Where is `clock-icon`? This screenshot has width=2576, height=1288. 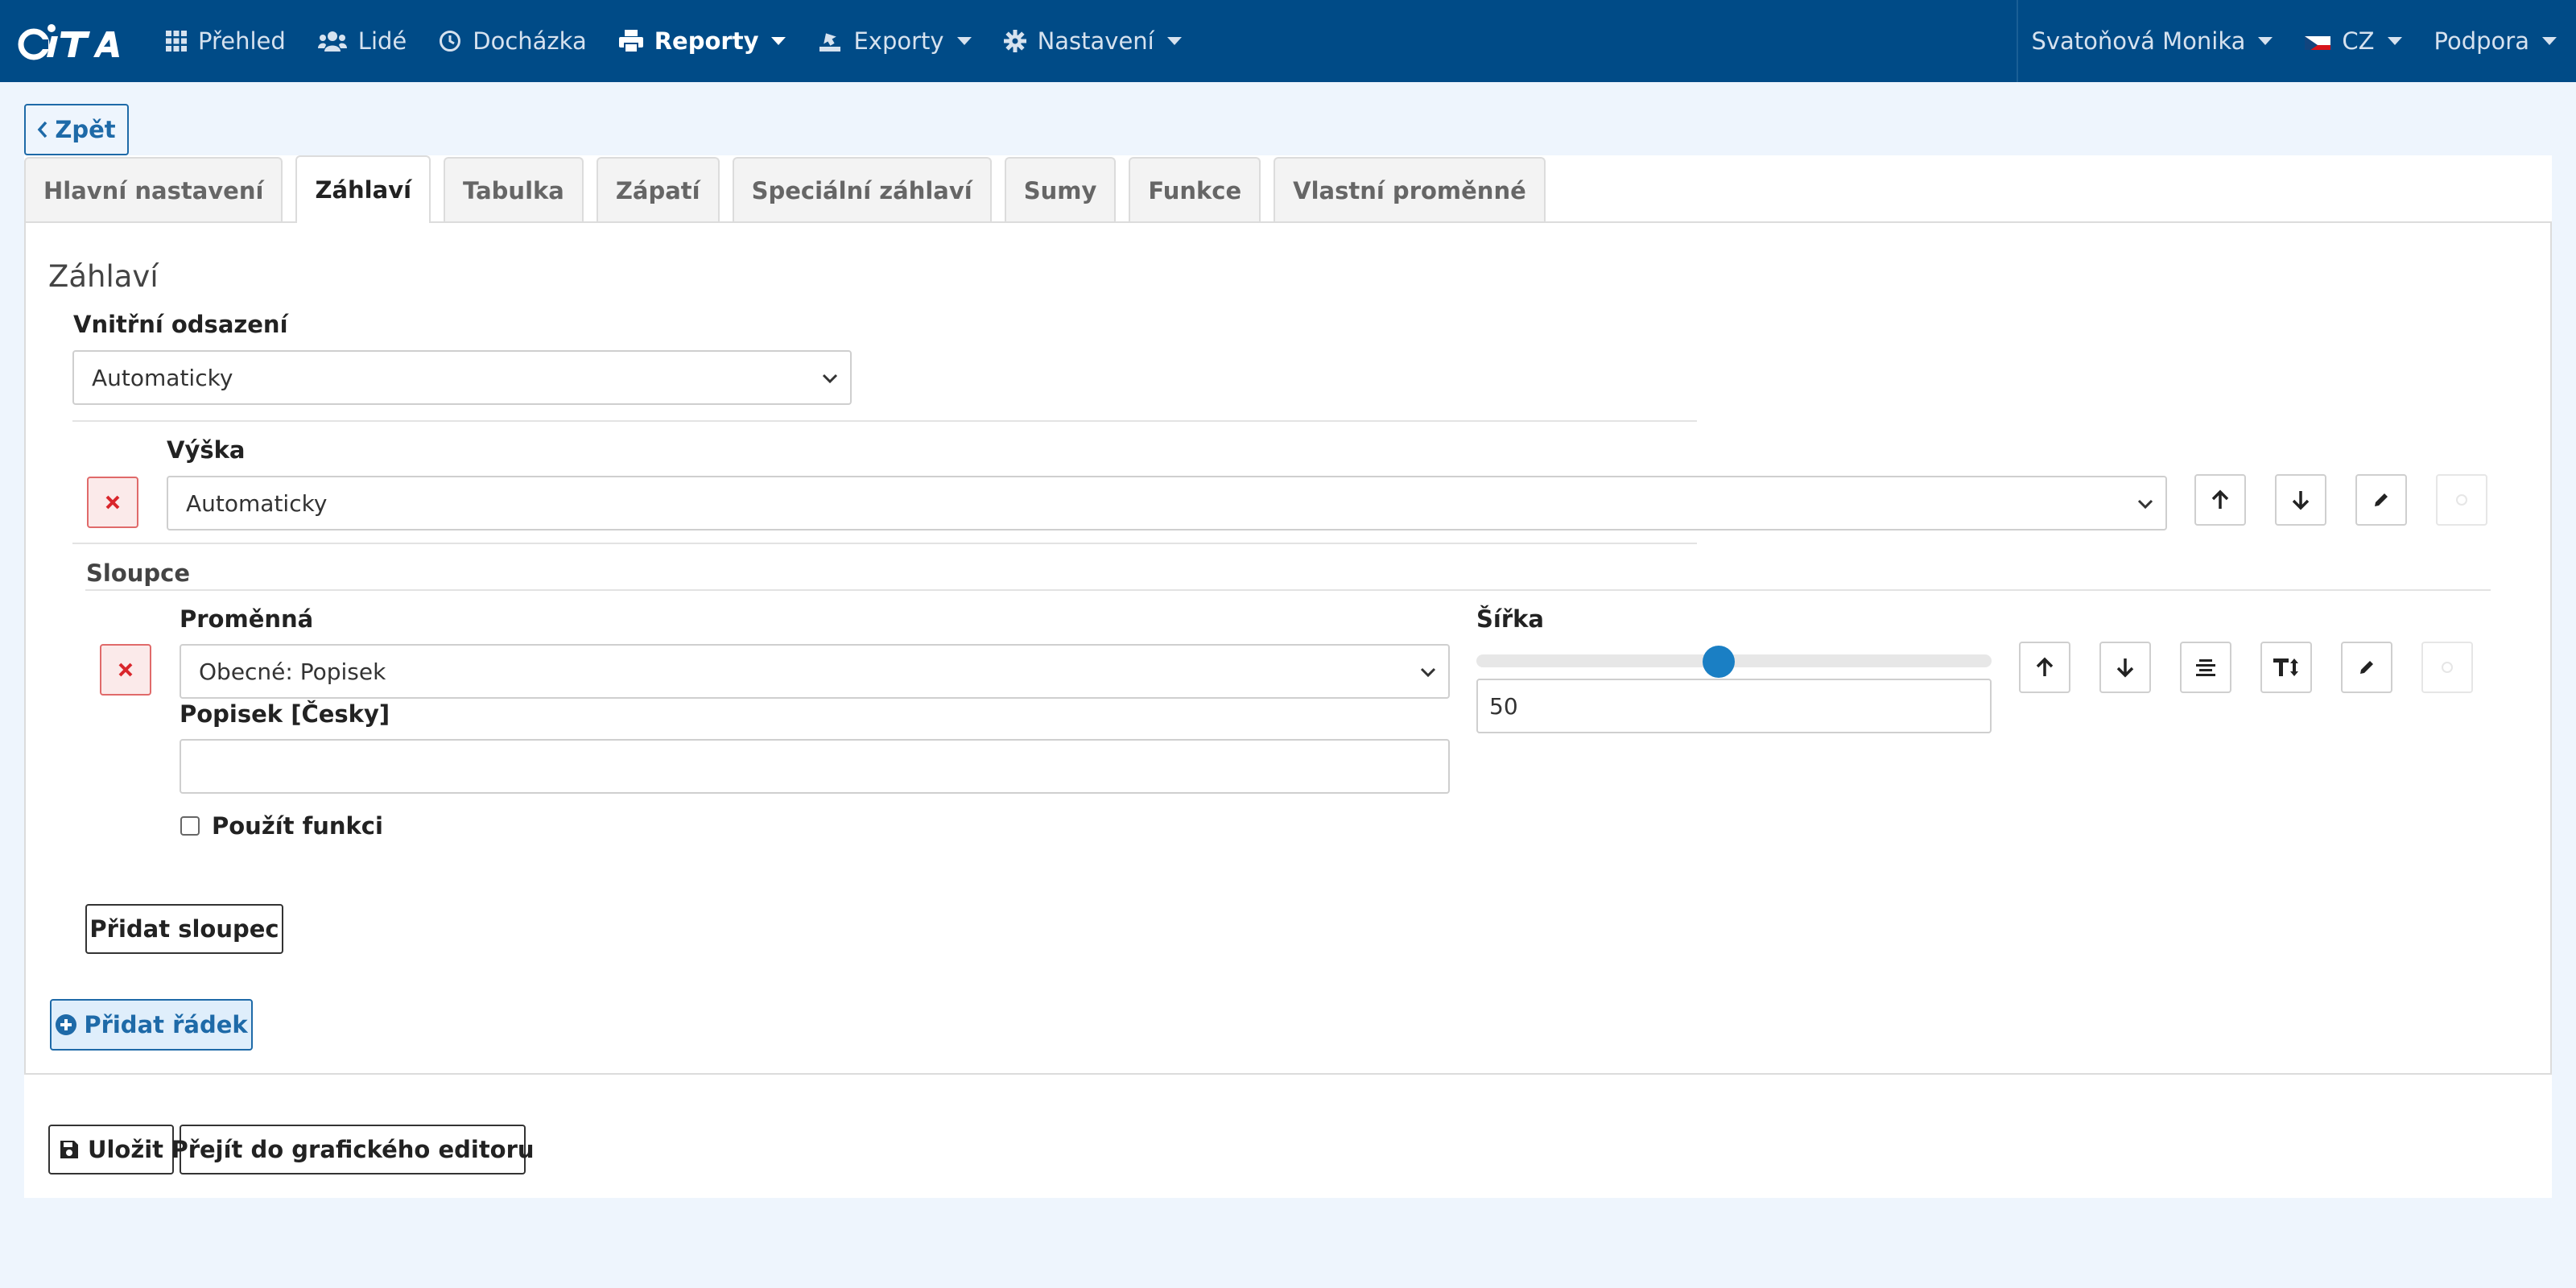 clock-icon is located at coordinates (450, 41).